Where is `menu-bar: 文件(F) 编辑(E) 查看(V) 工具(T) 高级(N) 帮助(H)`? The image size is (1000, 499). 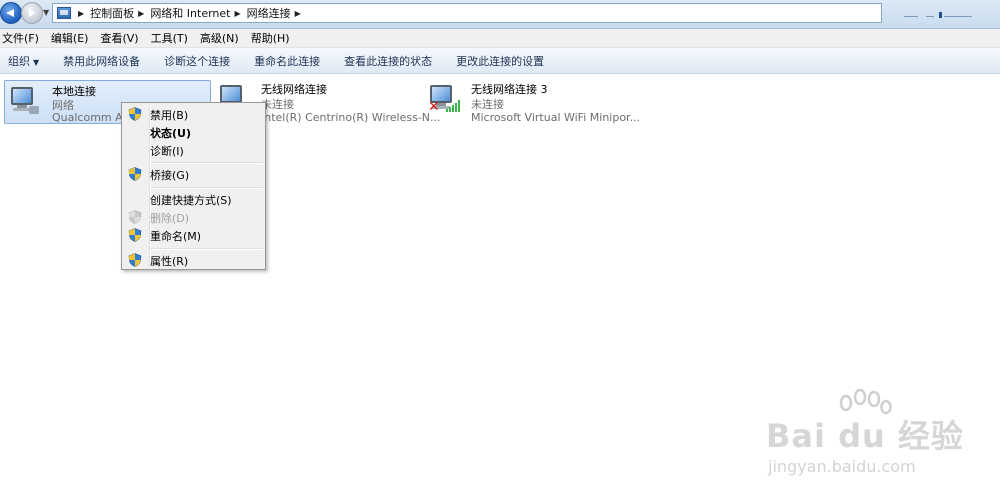 menu-bar: 文件(F) 编辑(E) 查看(V) 工具(T) 高级(N) 帮助(H) is located at coordinates (500, 38).